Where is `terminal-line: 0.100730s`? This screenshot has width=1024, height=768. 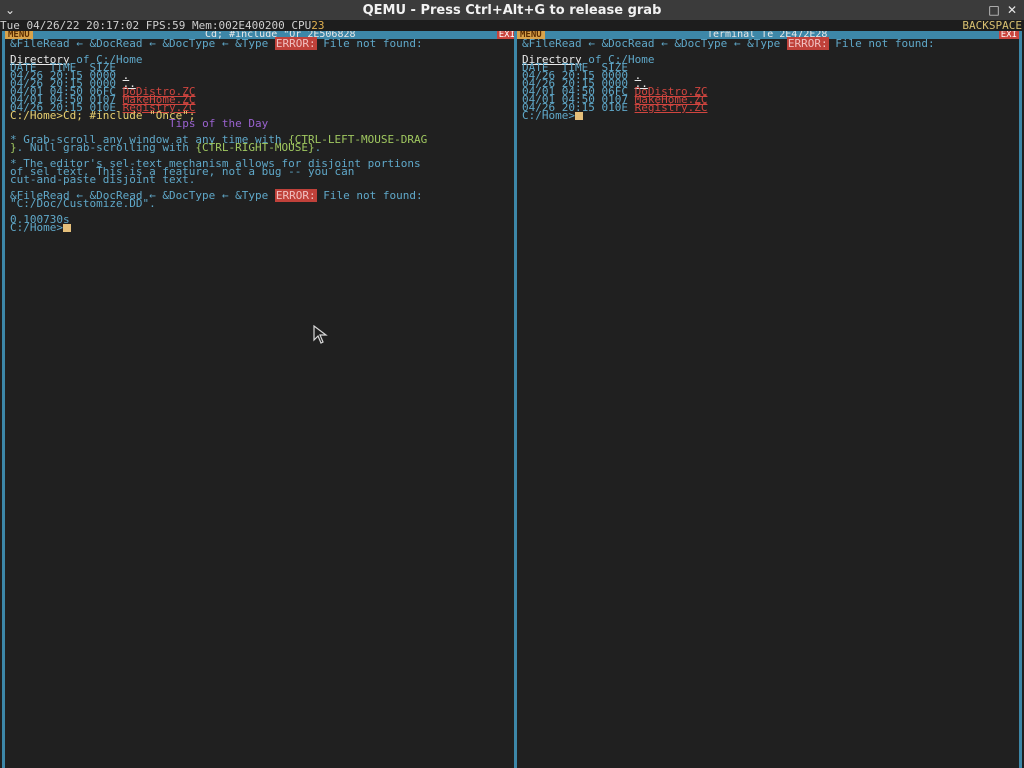 terminal-line: 0.100730s is located at coordinates (262, 219).